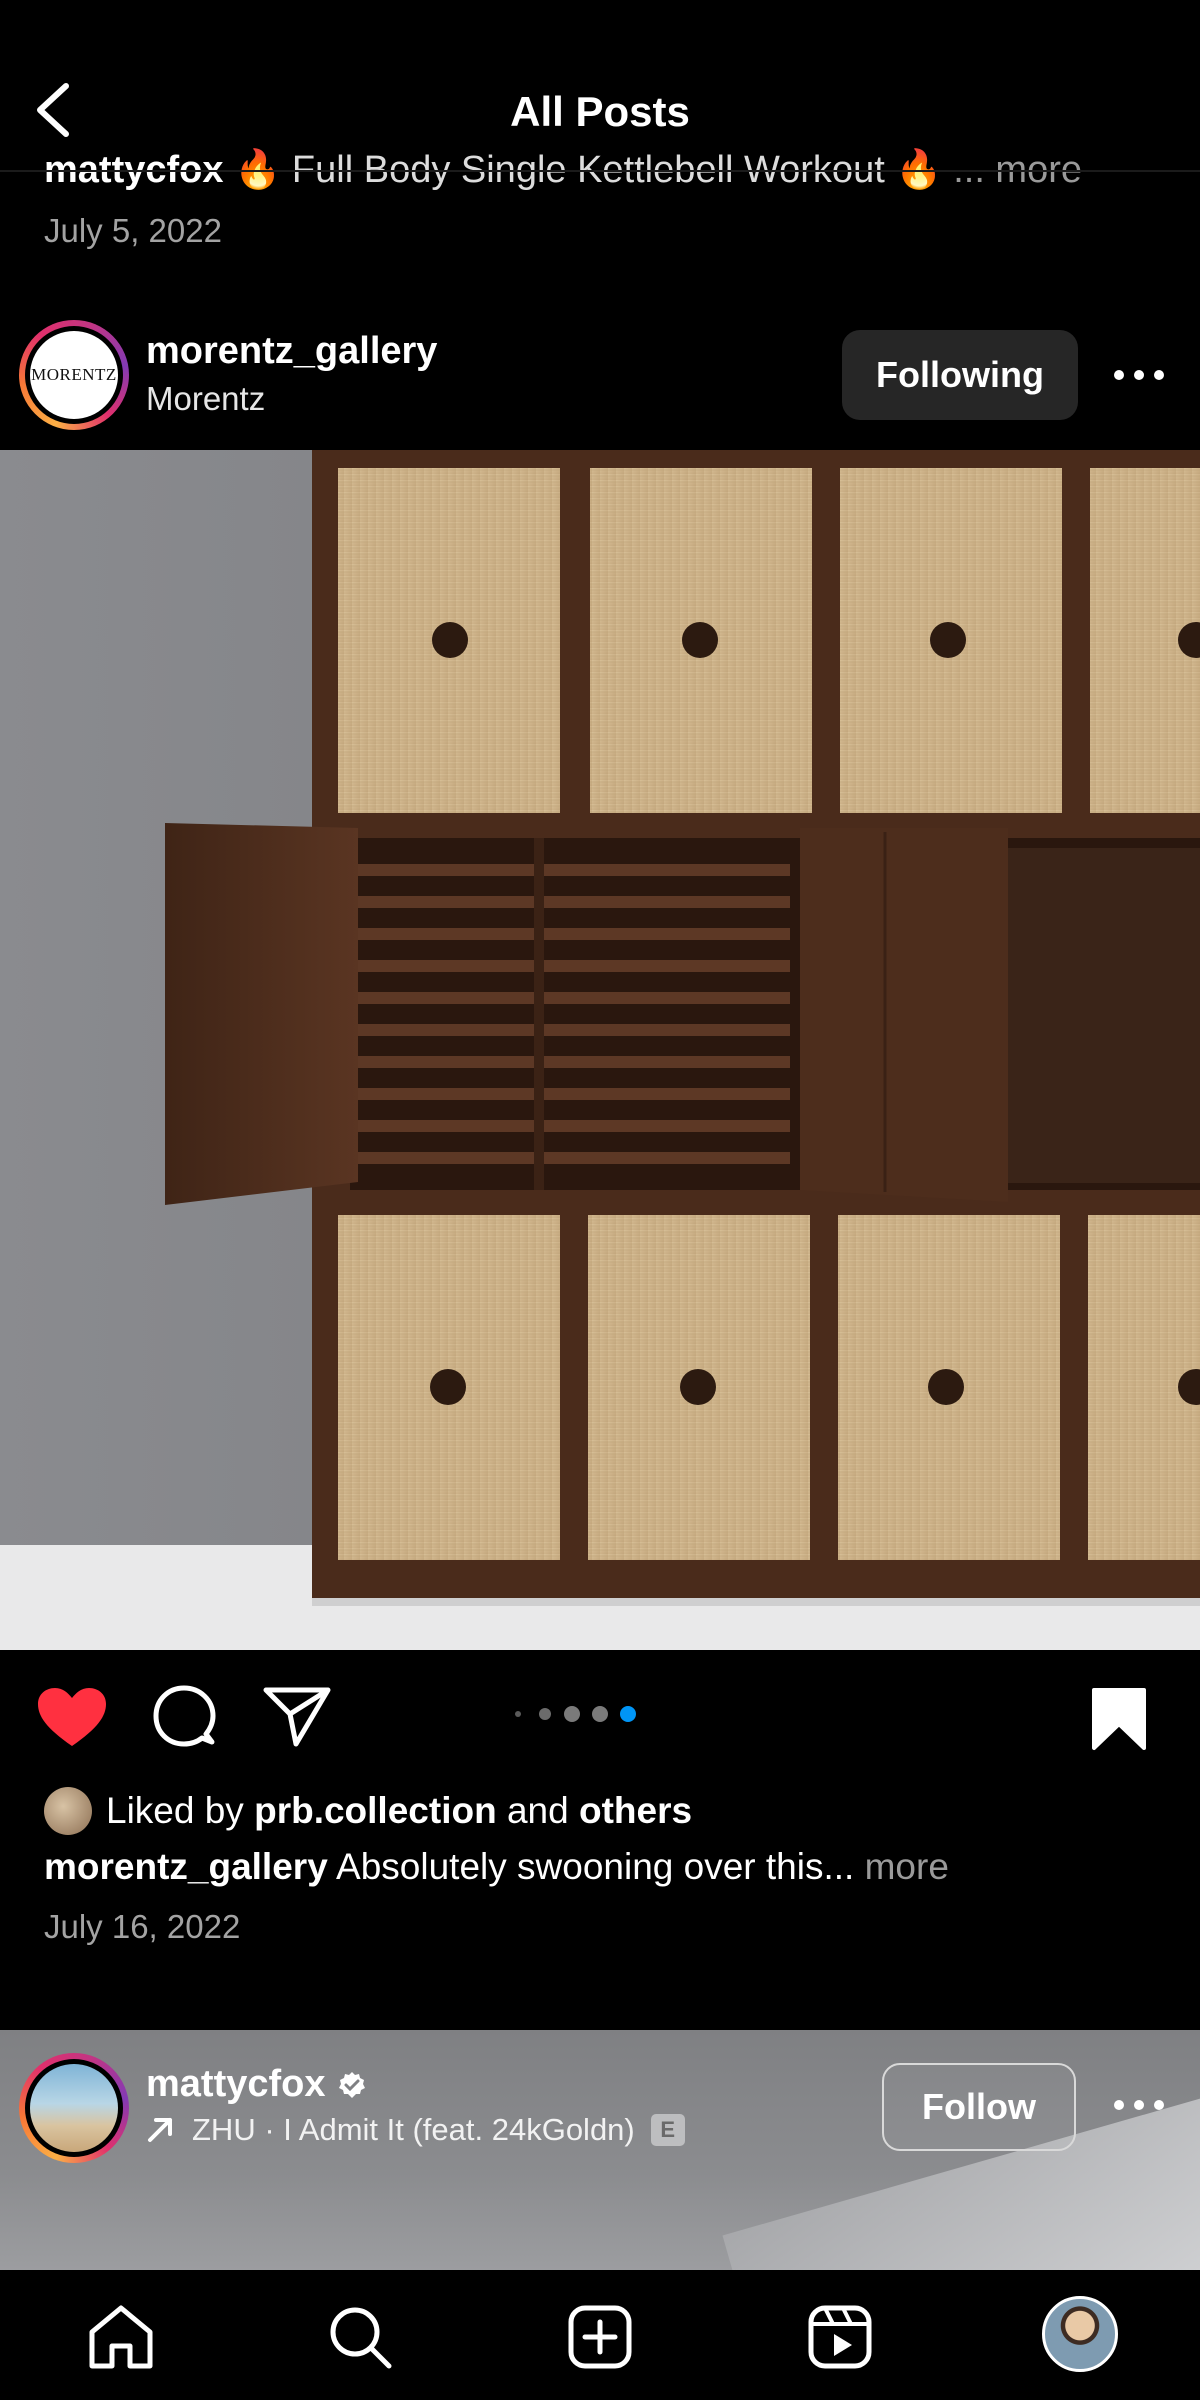 The image size is (1200, 2400). Describe the element at coordinates (537, 1810) in the screenshot. I see `likes-conjunction: and` at that location.